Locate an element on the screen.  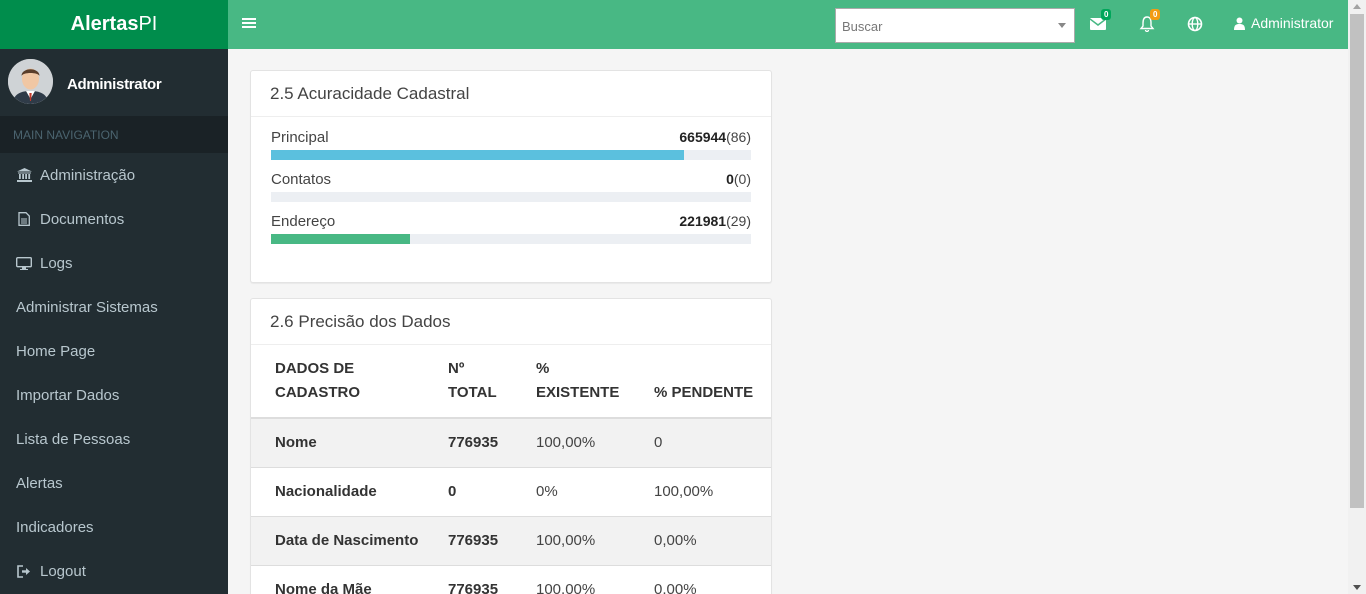
table-row: Nome da Mãe 776935 100,00% 0,00% is located at coordinates (511, 579).